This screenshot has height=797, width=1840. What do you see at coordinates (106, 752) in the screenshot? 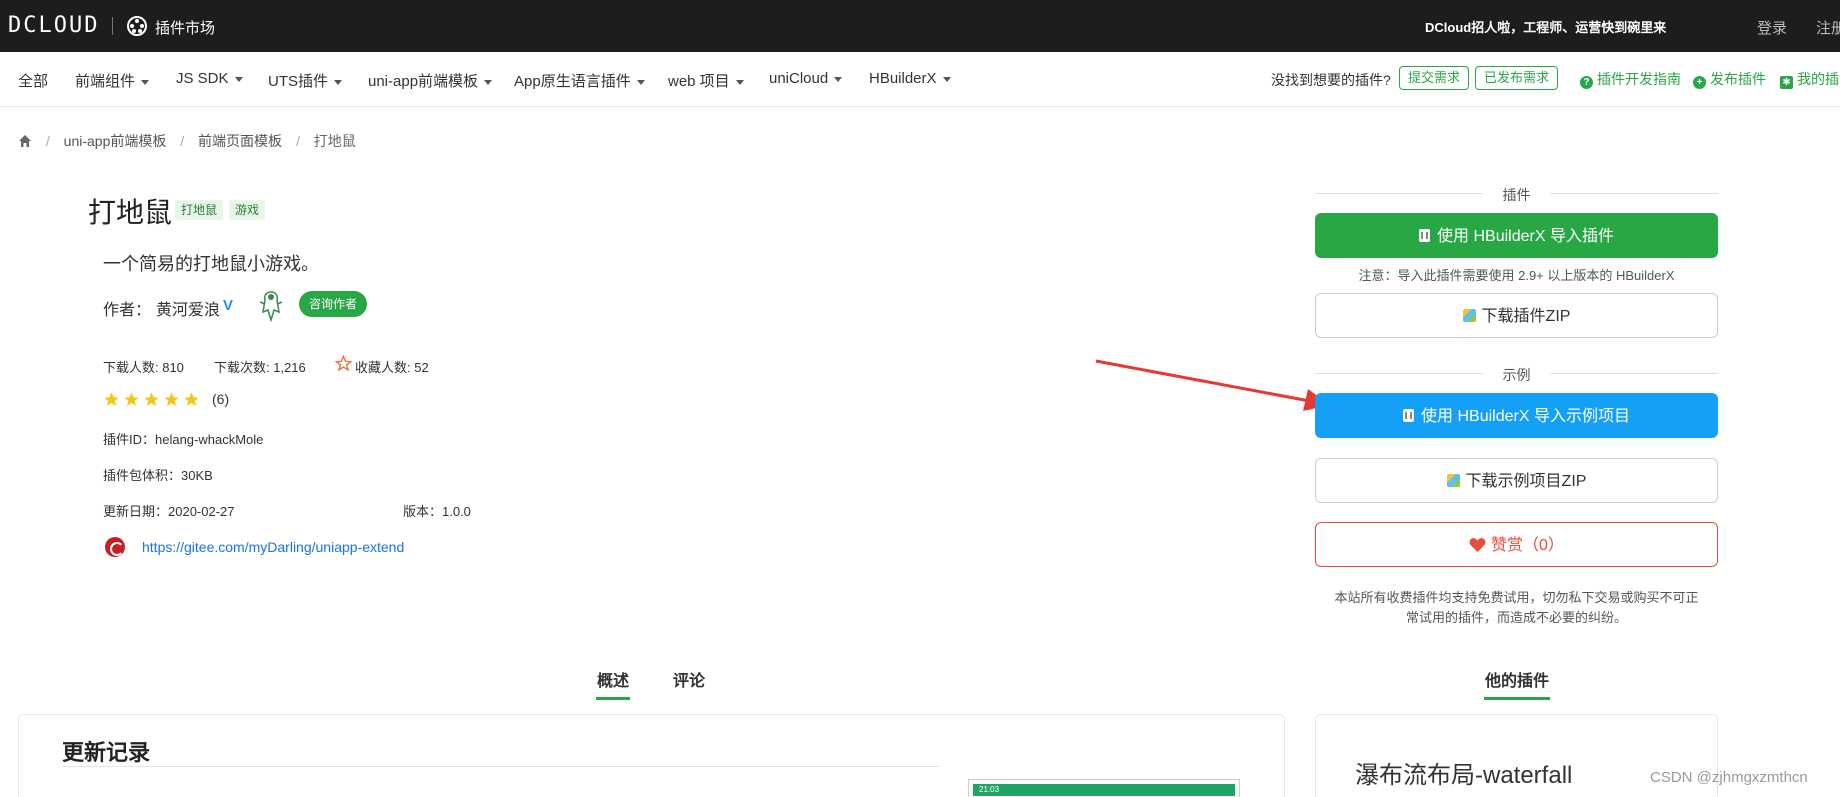
I see `changelog-title: 更新记录` at bounding box center [106, 752].